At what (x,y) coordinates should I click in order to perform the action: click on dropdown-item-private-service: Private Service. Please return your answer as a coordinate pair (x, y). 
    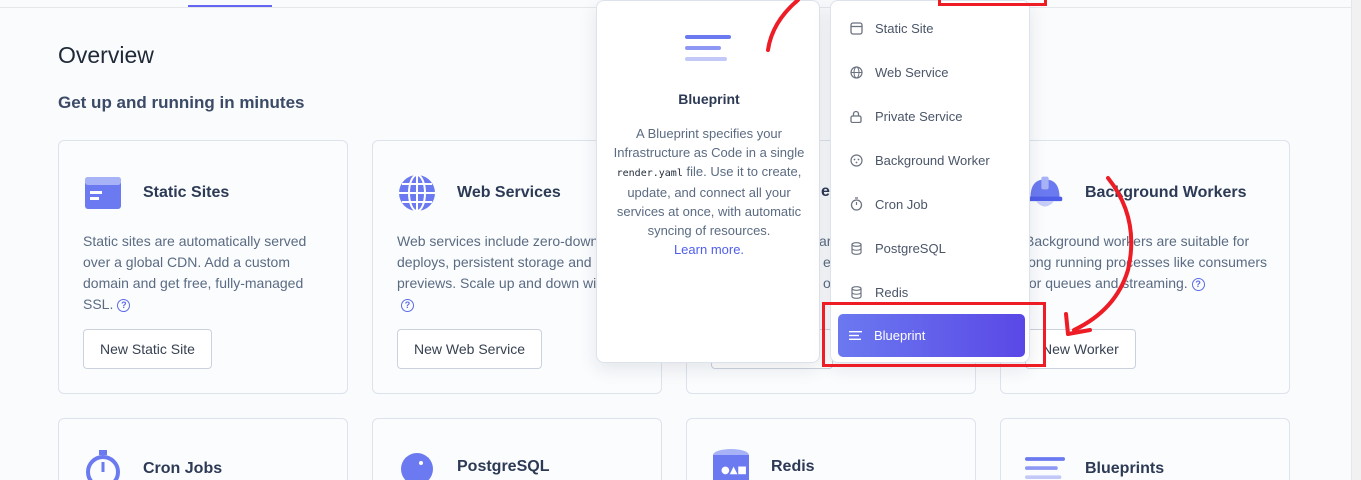
    Looking at the image, I should click on (932, 116).